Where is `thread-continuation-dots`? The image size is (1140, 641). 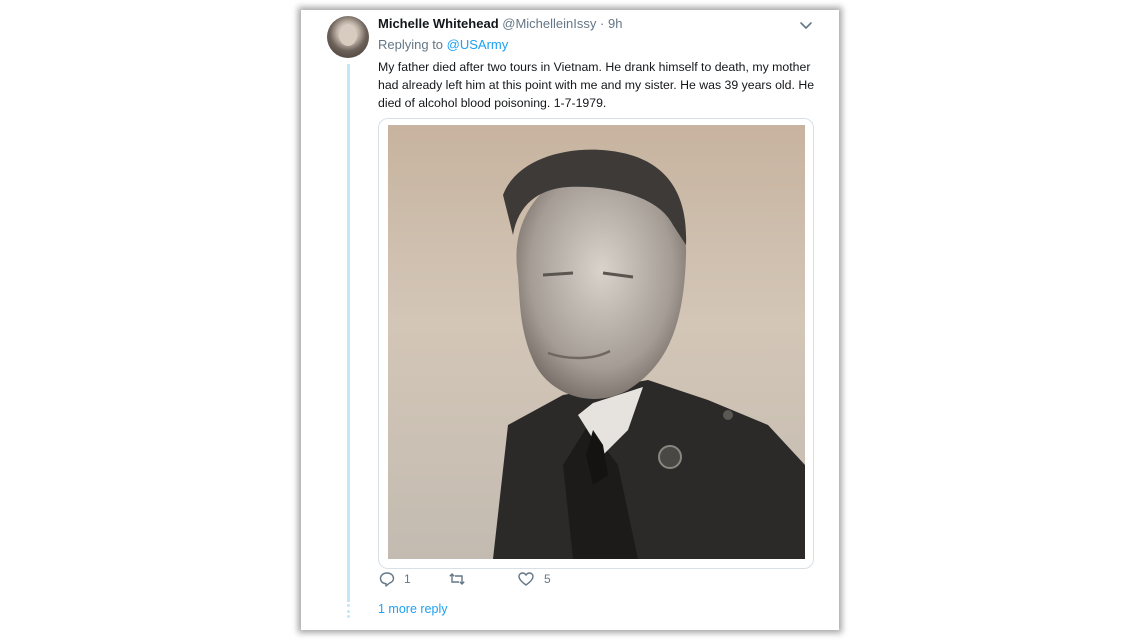
thread-continuation-dots is located at coordinates (348, 611).